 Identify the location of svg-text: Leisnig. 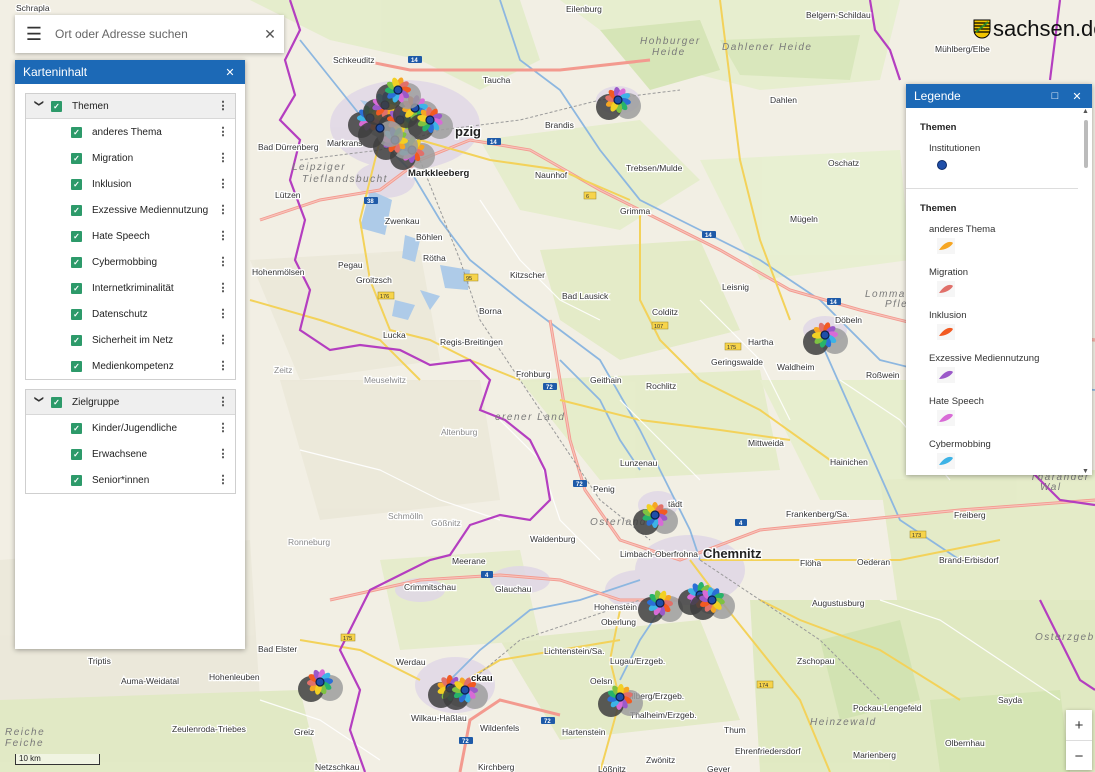
(735, 287).